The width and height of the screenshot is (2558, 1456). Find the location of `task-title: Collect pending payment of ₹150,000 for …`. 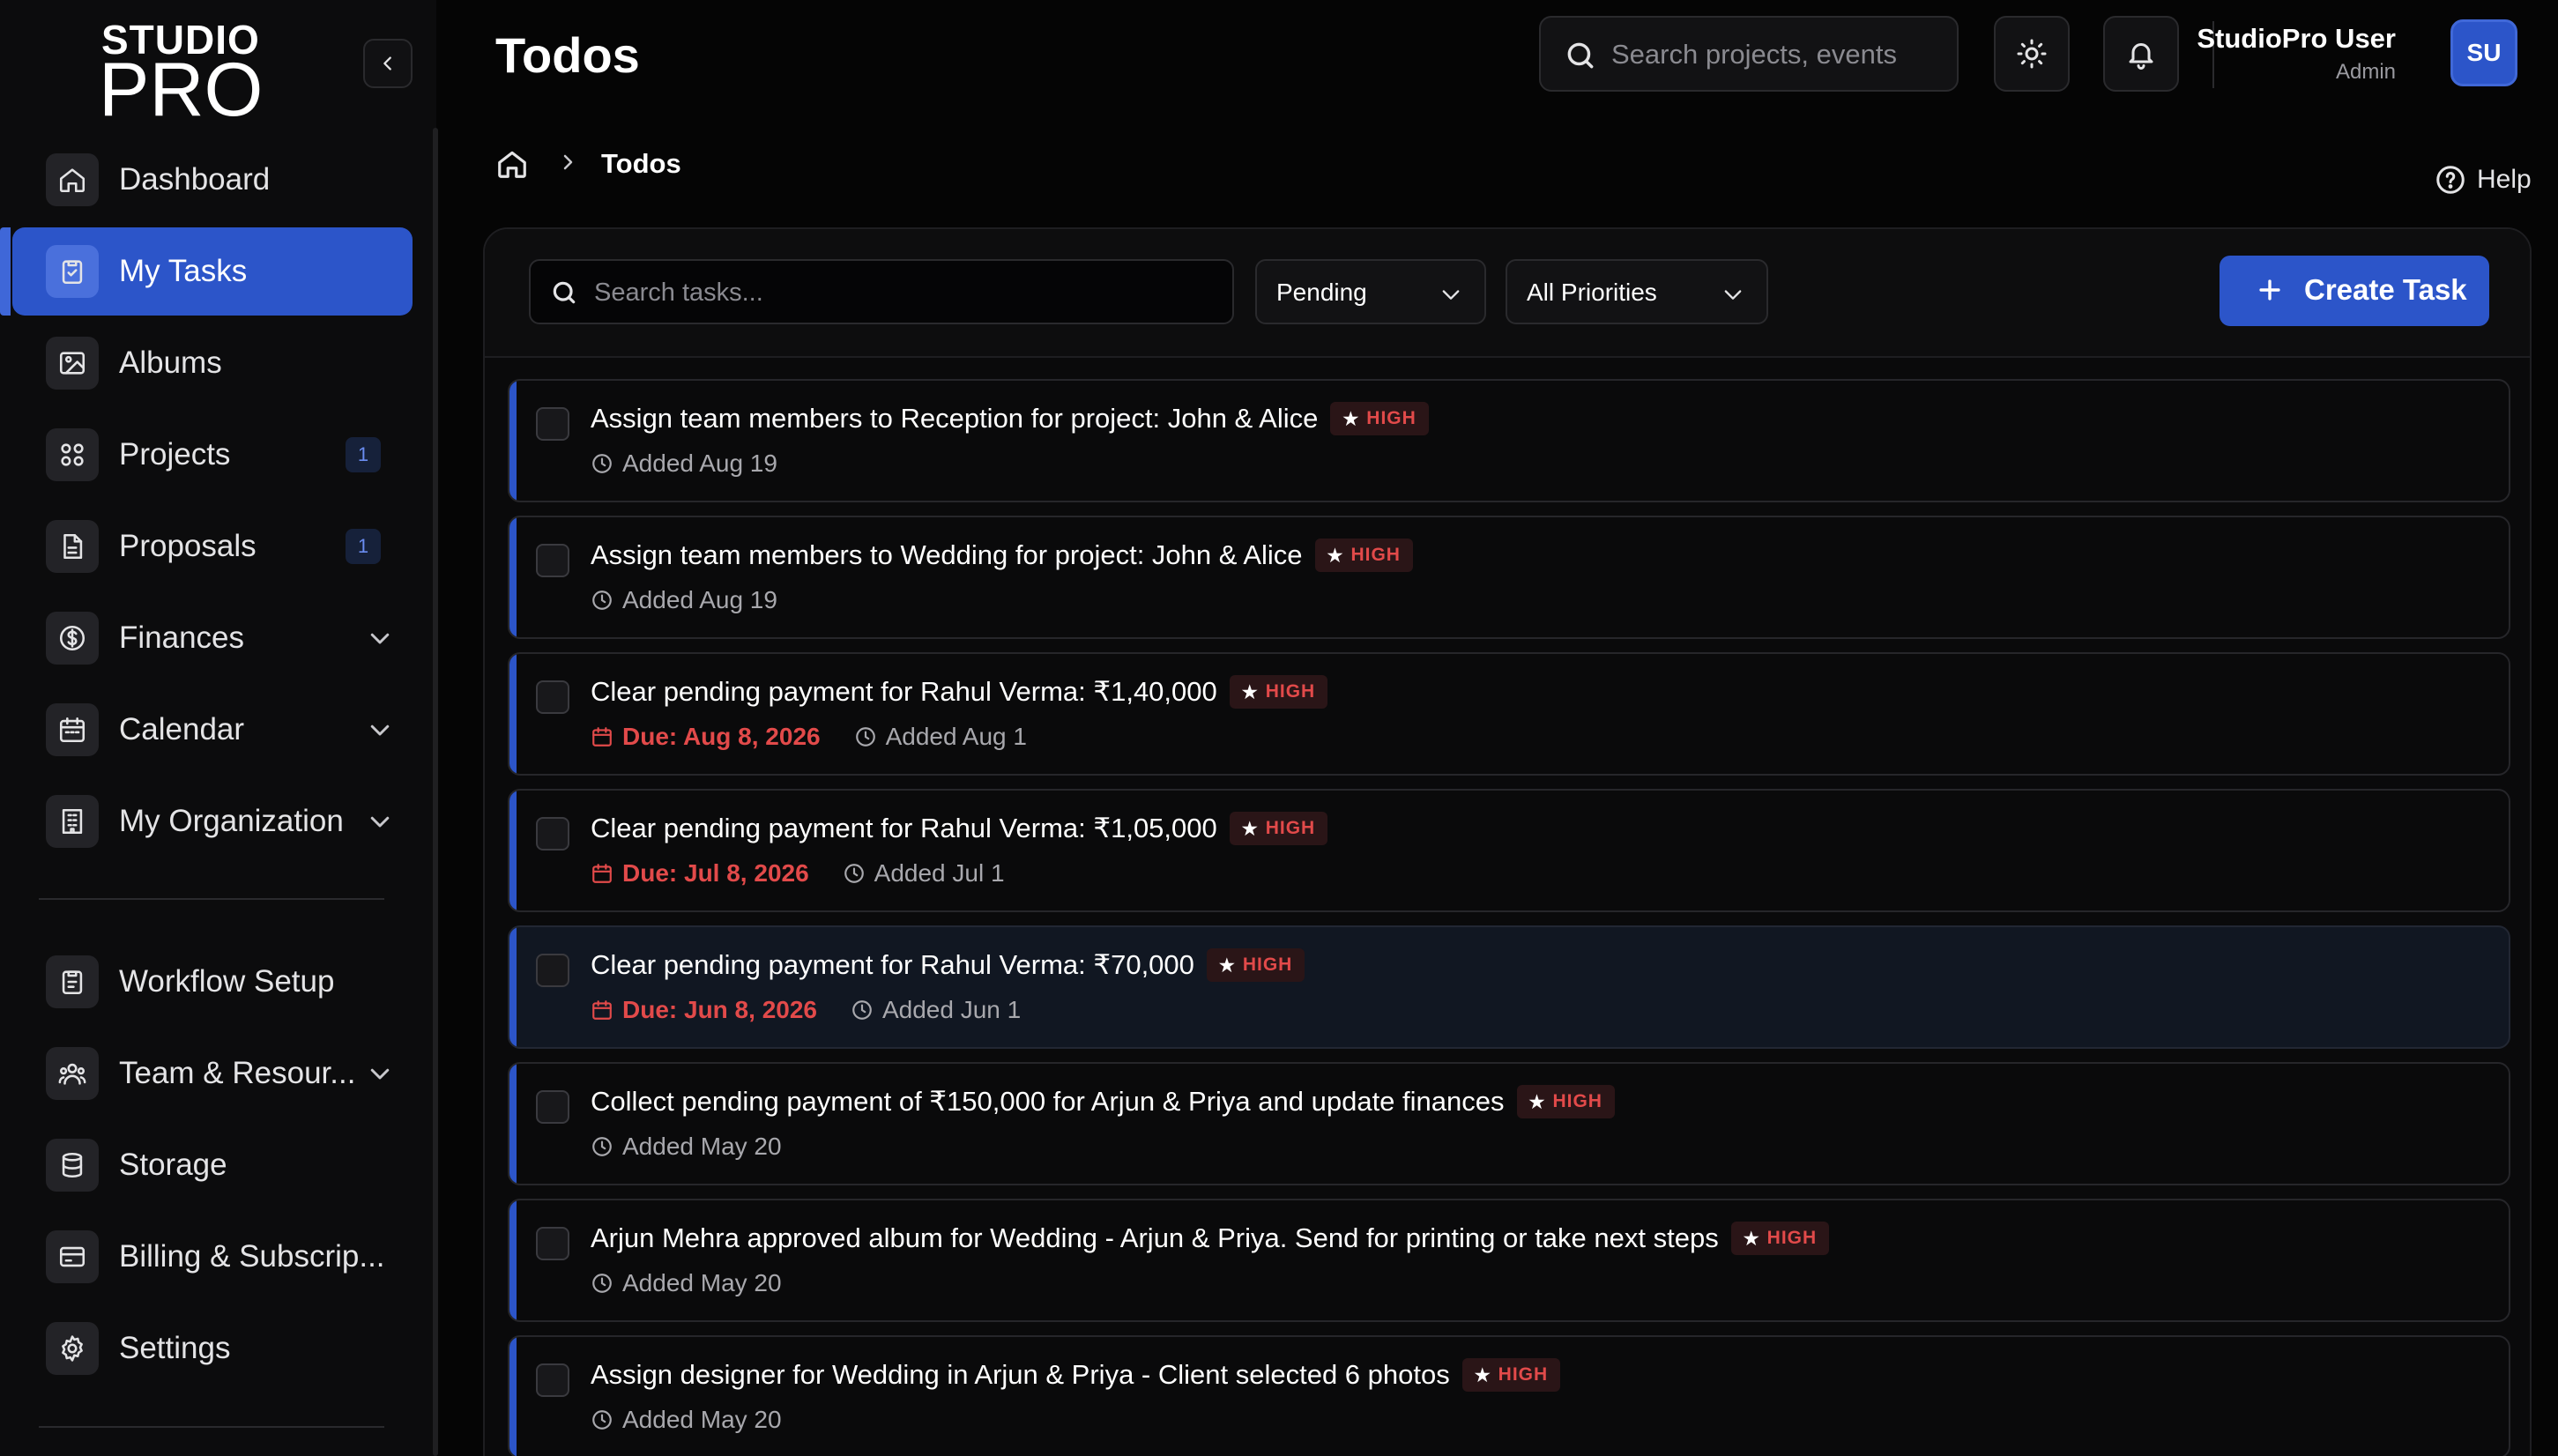

task-title: Collect pending payment of ₹150,000 for … is located at coordinates (1048, 1102).